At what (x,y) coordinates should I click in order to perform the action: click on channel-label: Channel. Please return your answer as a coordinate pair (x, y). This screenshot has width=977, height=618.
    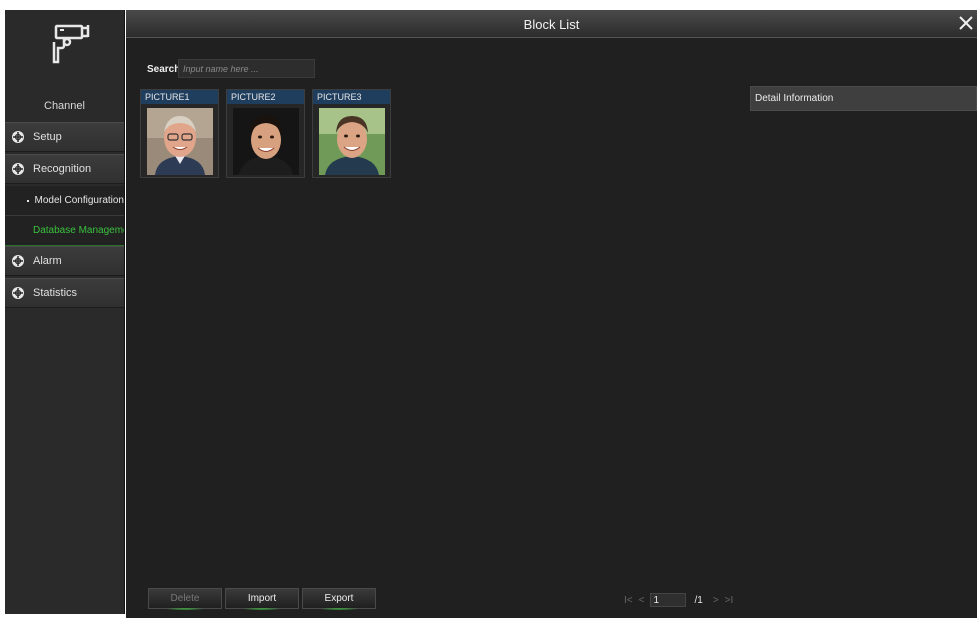
    Looking at the image, I should click on (64, 106).